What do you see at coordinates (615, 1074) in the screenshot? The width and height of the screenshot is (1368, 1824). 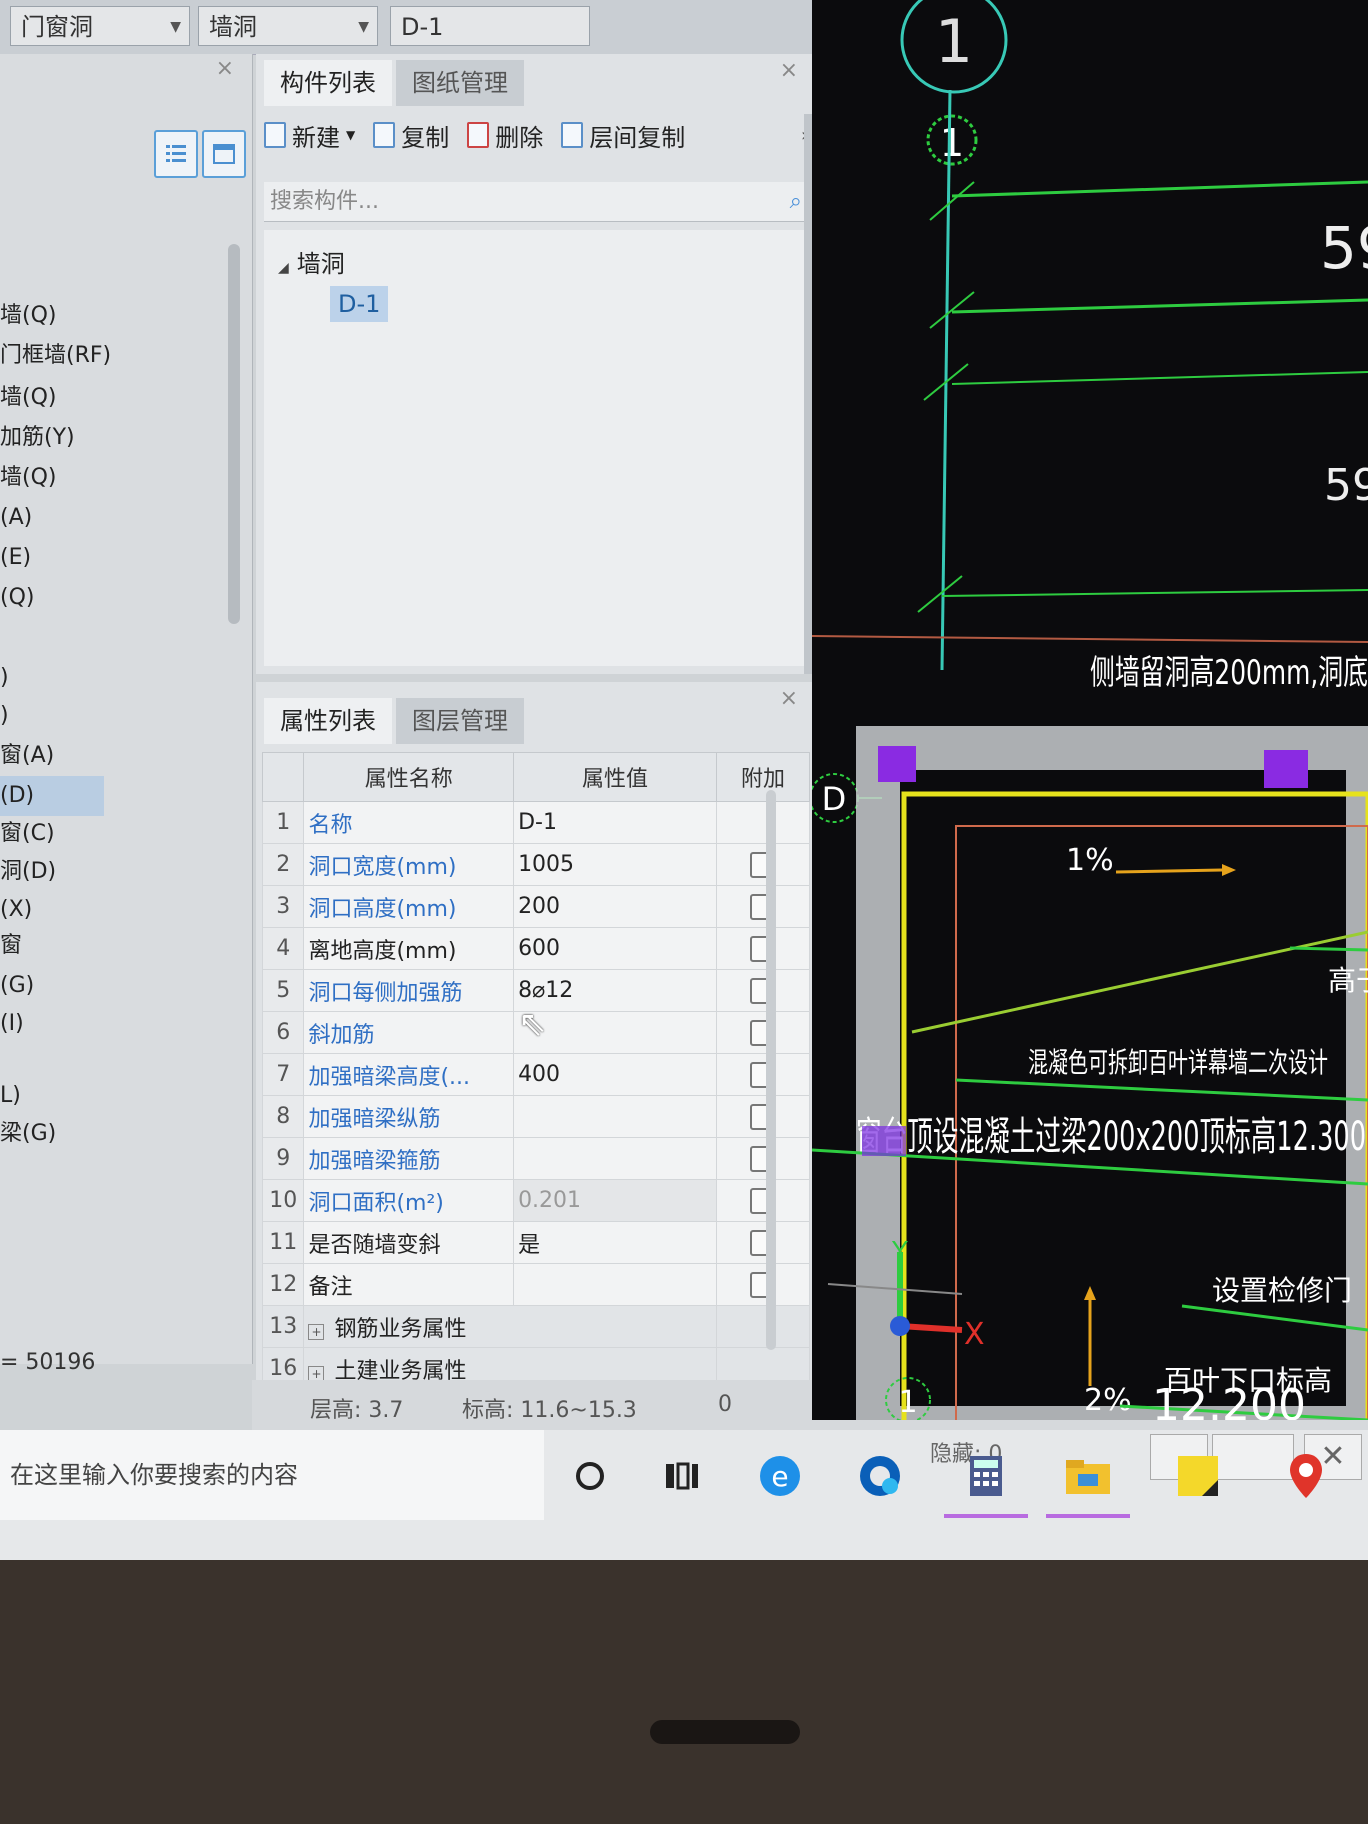 I see `property-value: 400` at bounding box center [615, 1074].